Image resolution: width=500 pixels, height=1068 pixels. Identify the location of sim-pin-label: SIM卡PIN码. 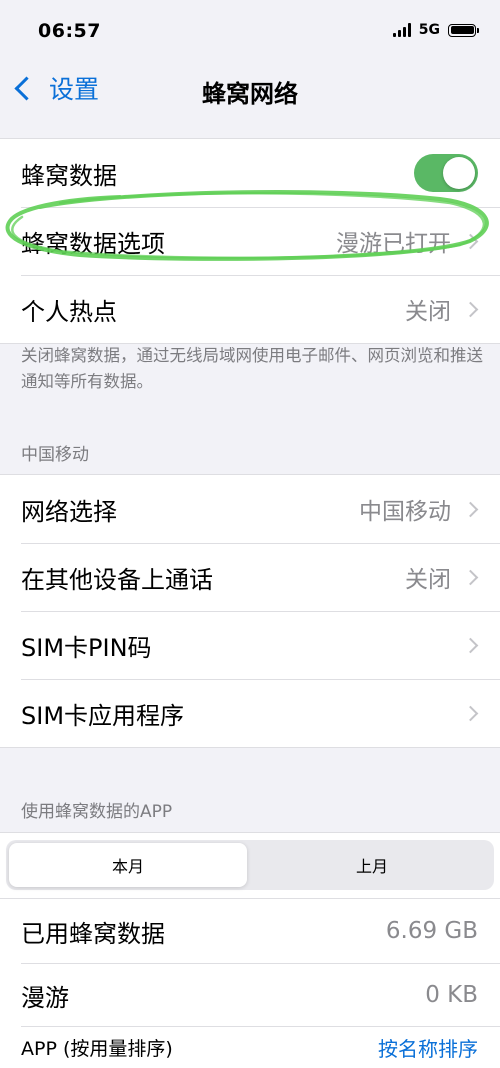
(86, 647).